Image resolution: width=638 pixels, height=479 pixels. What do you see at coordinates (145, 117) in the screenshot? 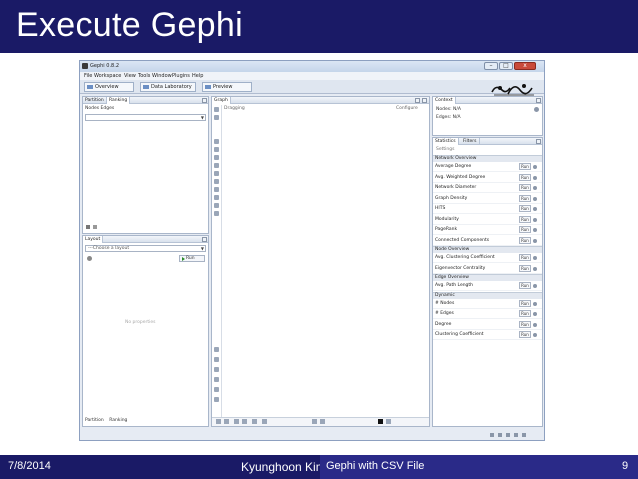
I see `ranking-dropdown: ▼` at bounding box center [145, 117].